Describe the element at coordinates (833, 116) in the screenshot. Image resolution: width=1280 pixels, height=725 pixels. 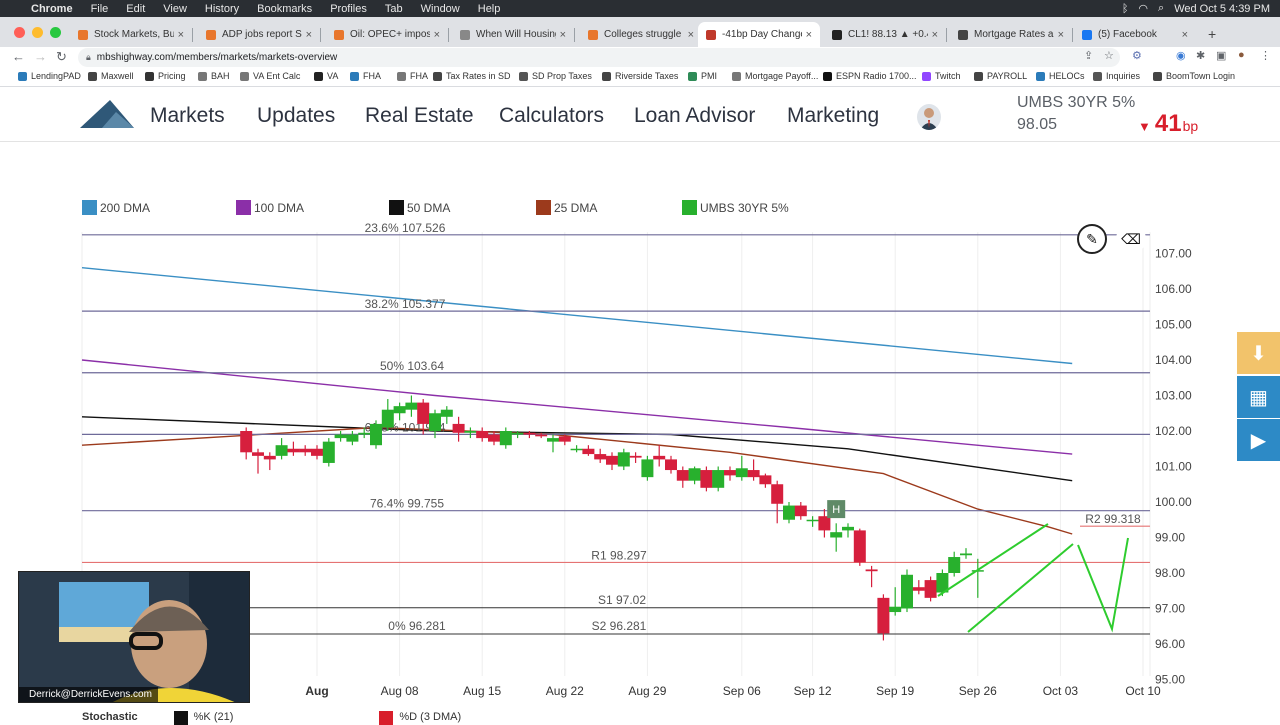
I see `nav-marketing: Marketing` at that location.